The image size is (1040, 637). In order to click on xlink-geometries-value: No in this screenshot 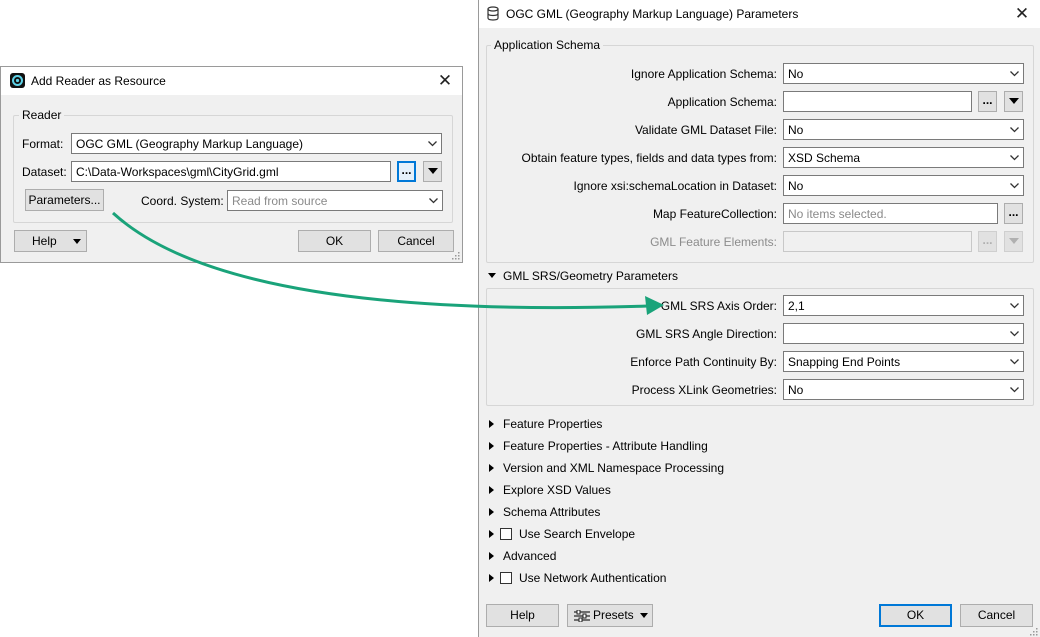, I will do `click(796, 390)`.